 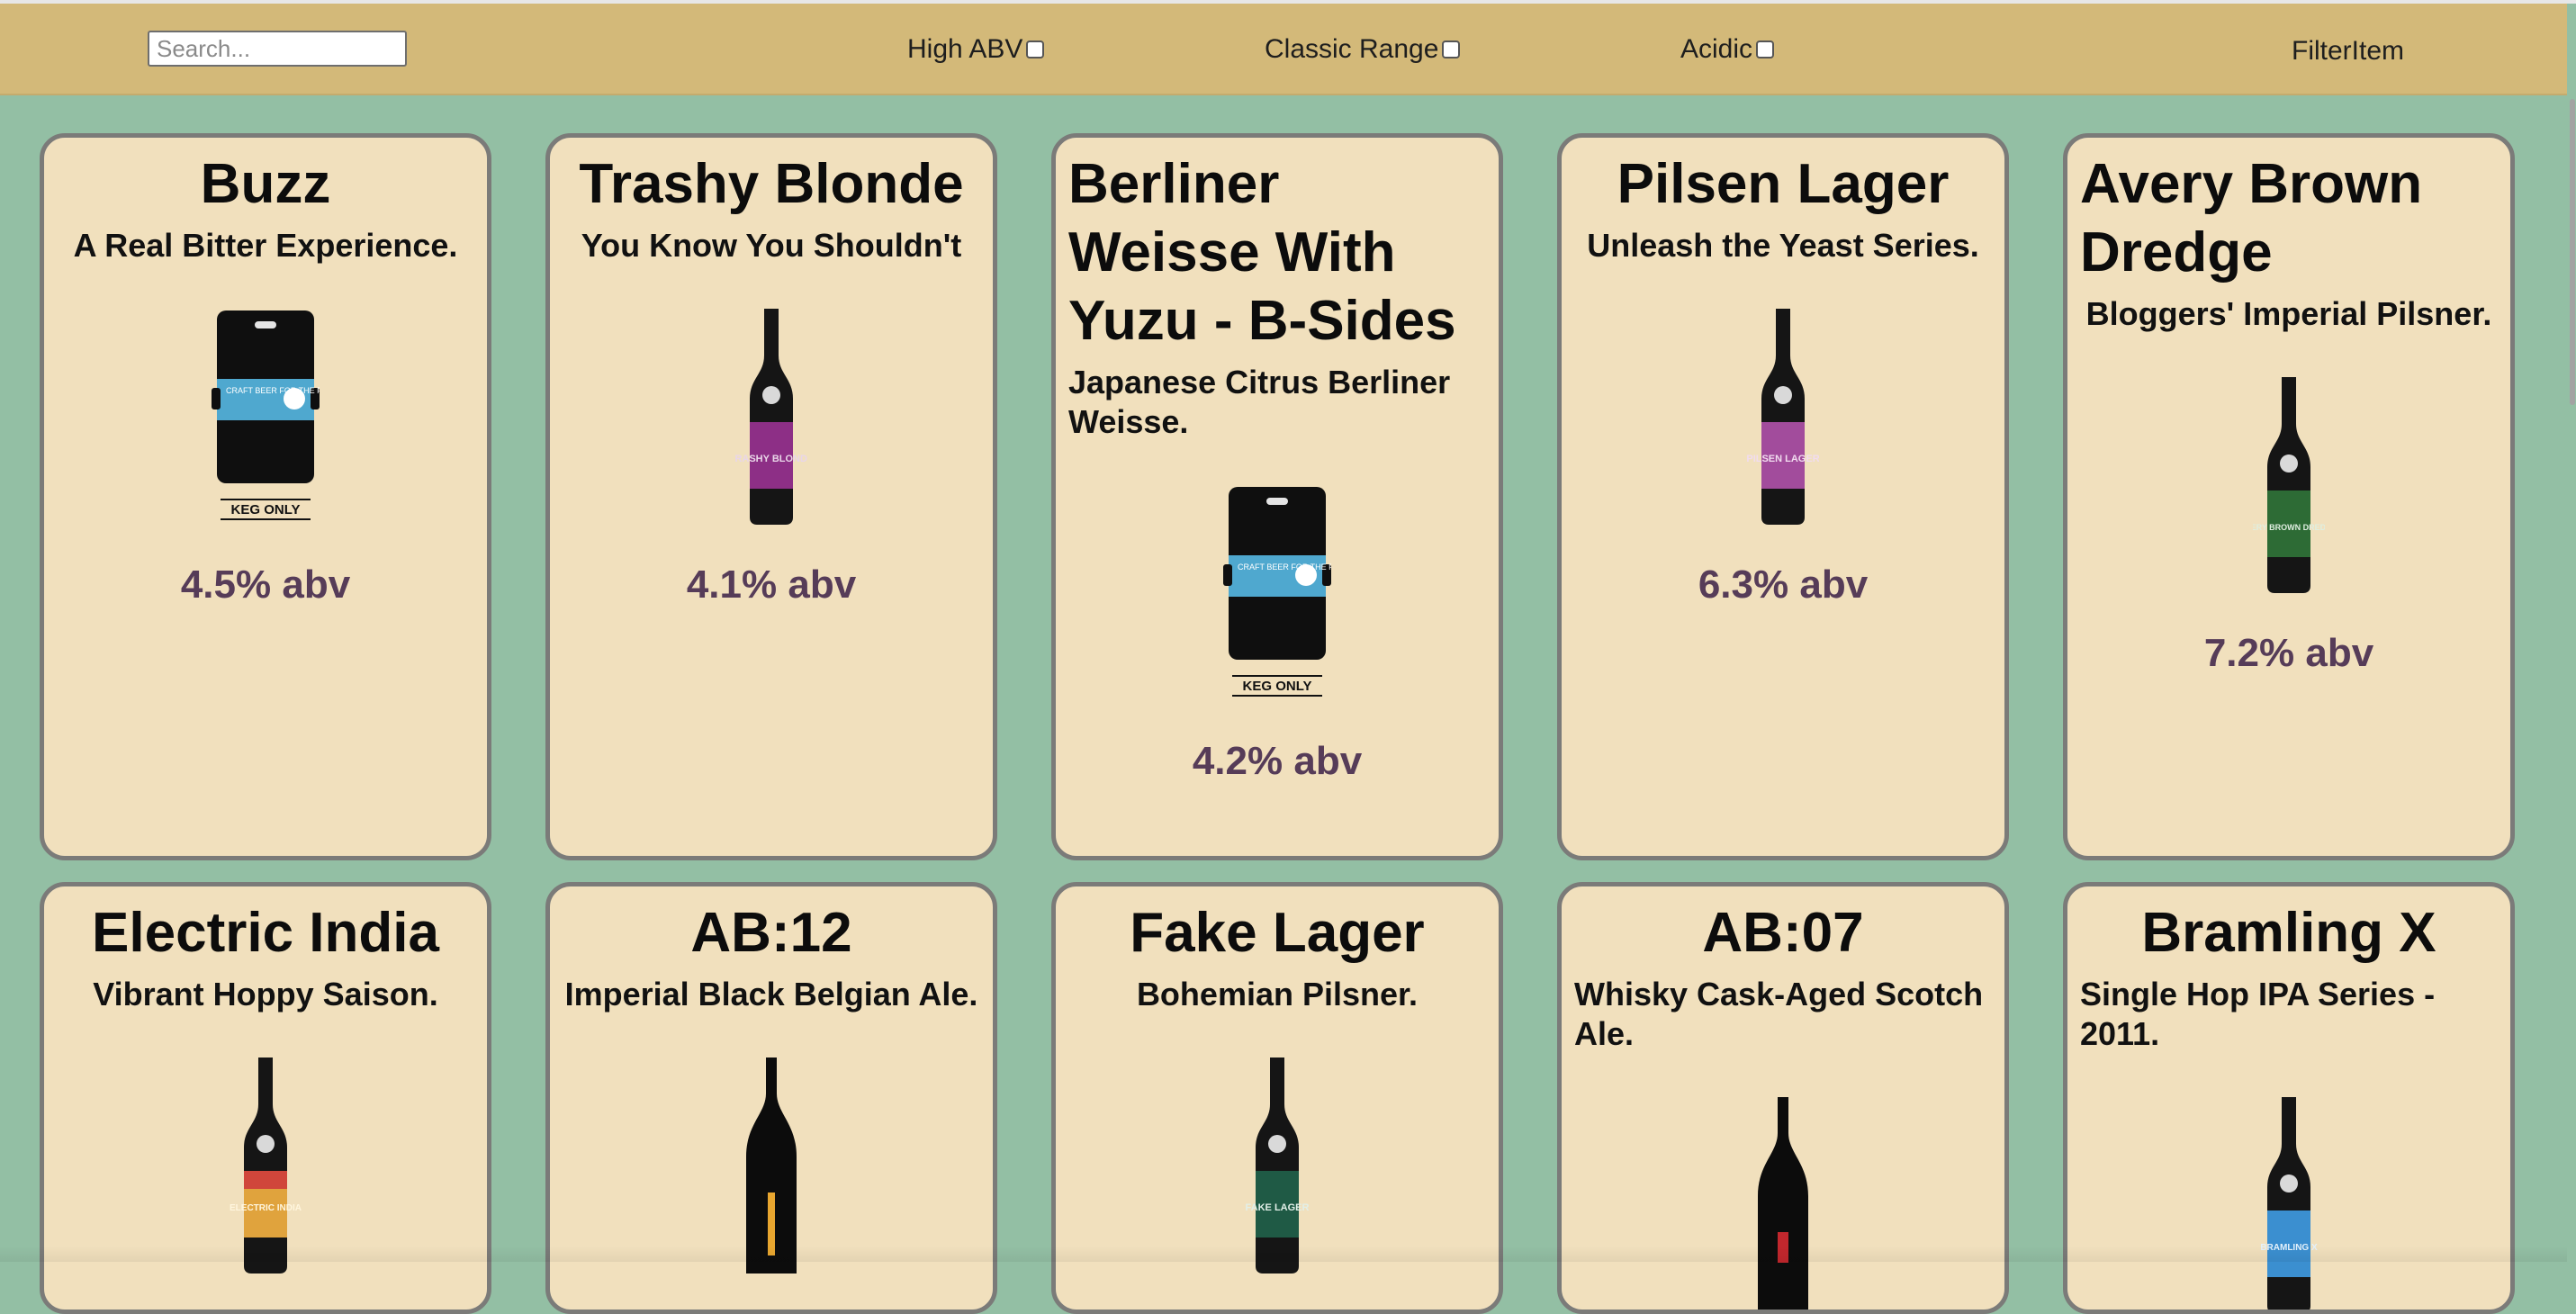 What do you see at coordinates (1779, 1014) in the screenshot?
I see `beer-tagline: Whisky Cask-Aged Scotch Ale.` at bounding box center [1779, 1014].